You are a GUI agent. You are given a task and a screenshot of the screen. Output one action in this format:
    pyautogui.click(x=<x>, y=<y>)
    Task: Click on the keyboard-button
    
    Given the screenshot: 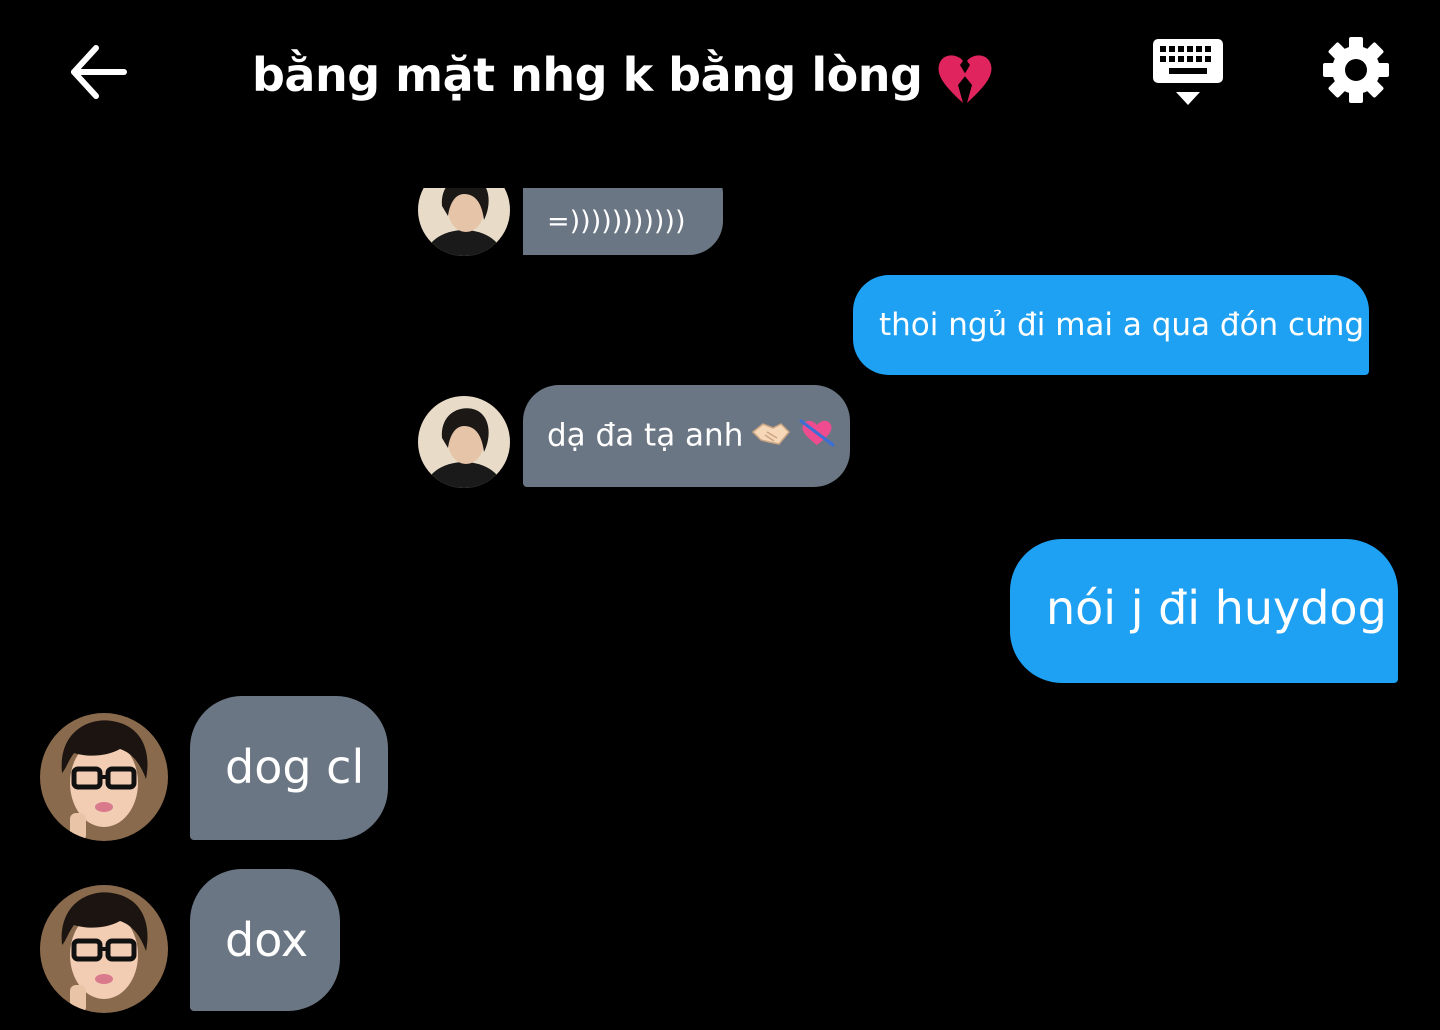 What is the action you would take?
    pyautogui.click(x=1188, y=72)
    